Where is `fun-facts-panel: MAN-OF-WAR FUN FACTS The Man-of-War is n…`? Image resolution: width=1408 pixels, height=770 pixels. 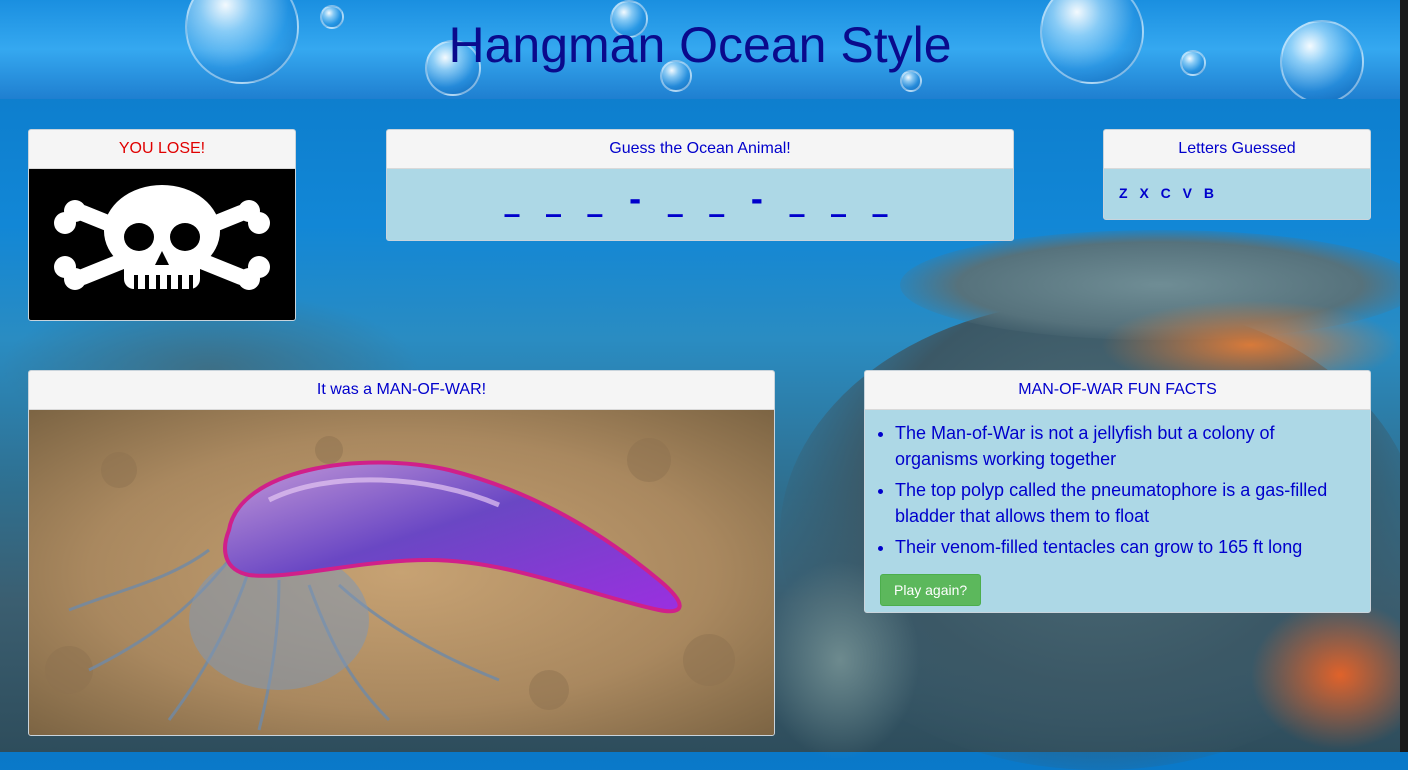 fun-facts-panel: MAN-OF-WAR FUN FACTS The Man-of-War is n… is located at coordinates (1117, 491).